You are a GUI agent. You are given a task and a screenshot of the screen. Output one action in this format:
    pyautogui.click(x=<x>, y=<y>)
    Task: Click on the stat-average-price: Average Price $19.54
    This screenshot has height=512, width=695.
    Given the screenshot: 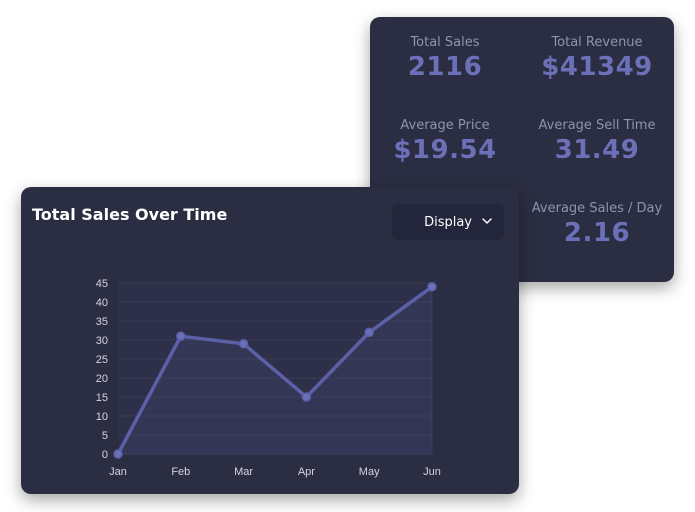 What is the action you would take?
    pyautogui.click(x=445, y=141)
    